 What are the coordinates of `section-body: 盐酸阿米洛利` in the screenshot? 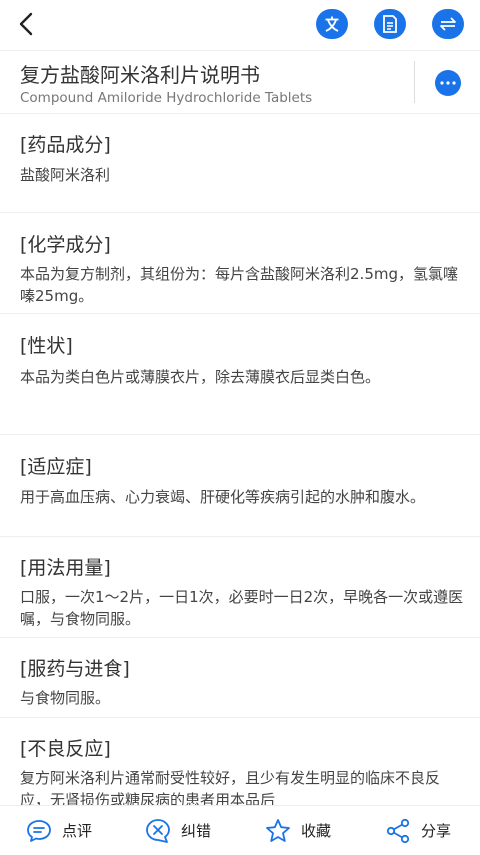 It's located at (65, 175).